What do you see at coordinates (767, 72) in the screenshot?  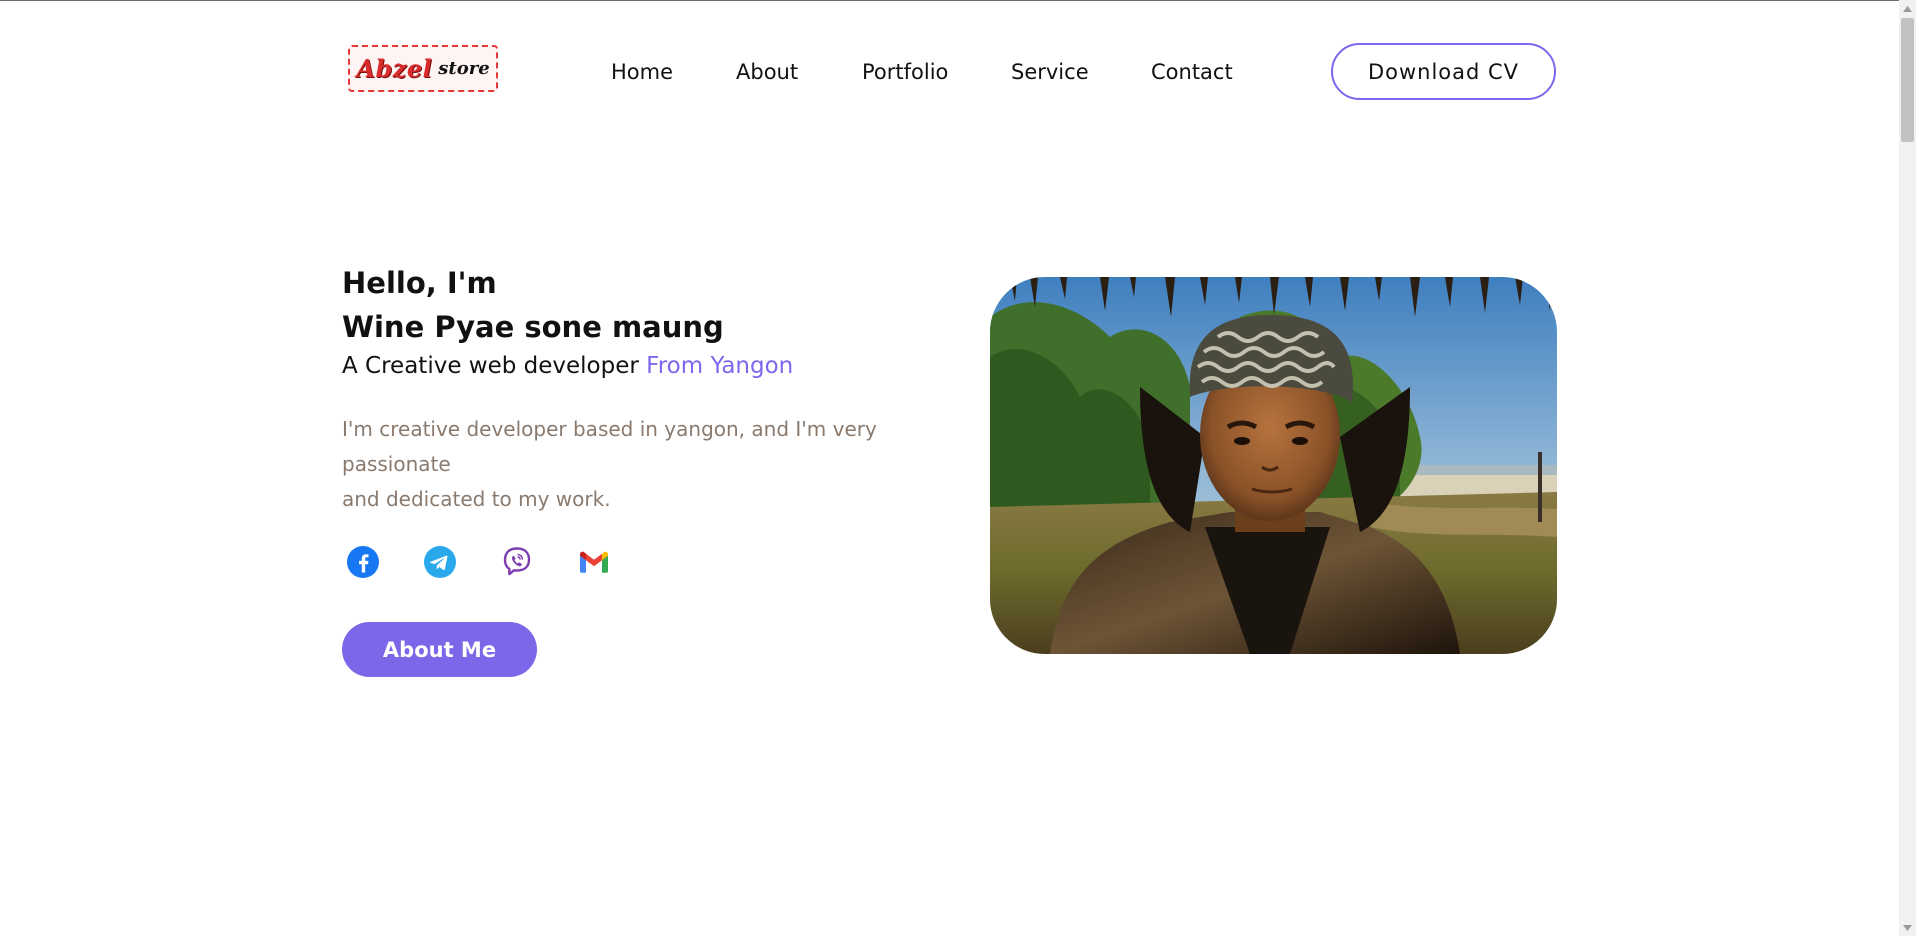 I see `nav-about: About` at bounding box center [767, 72].